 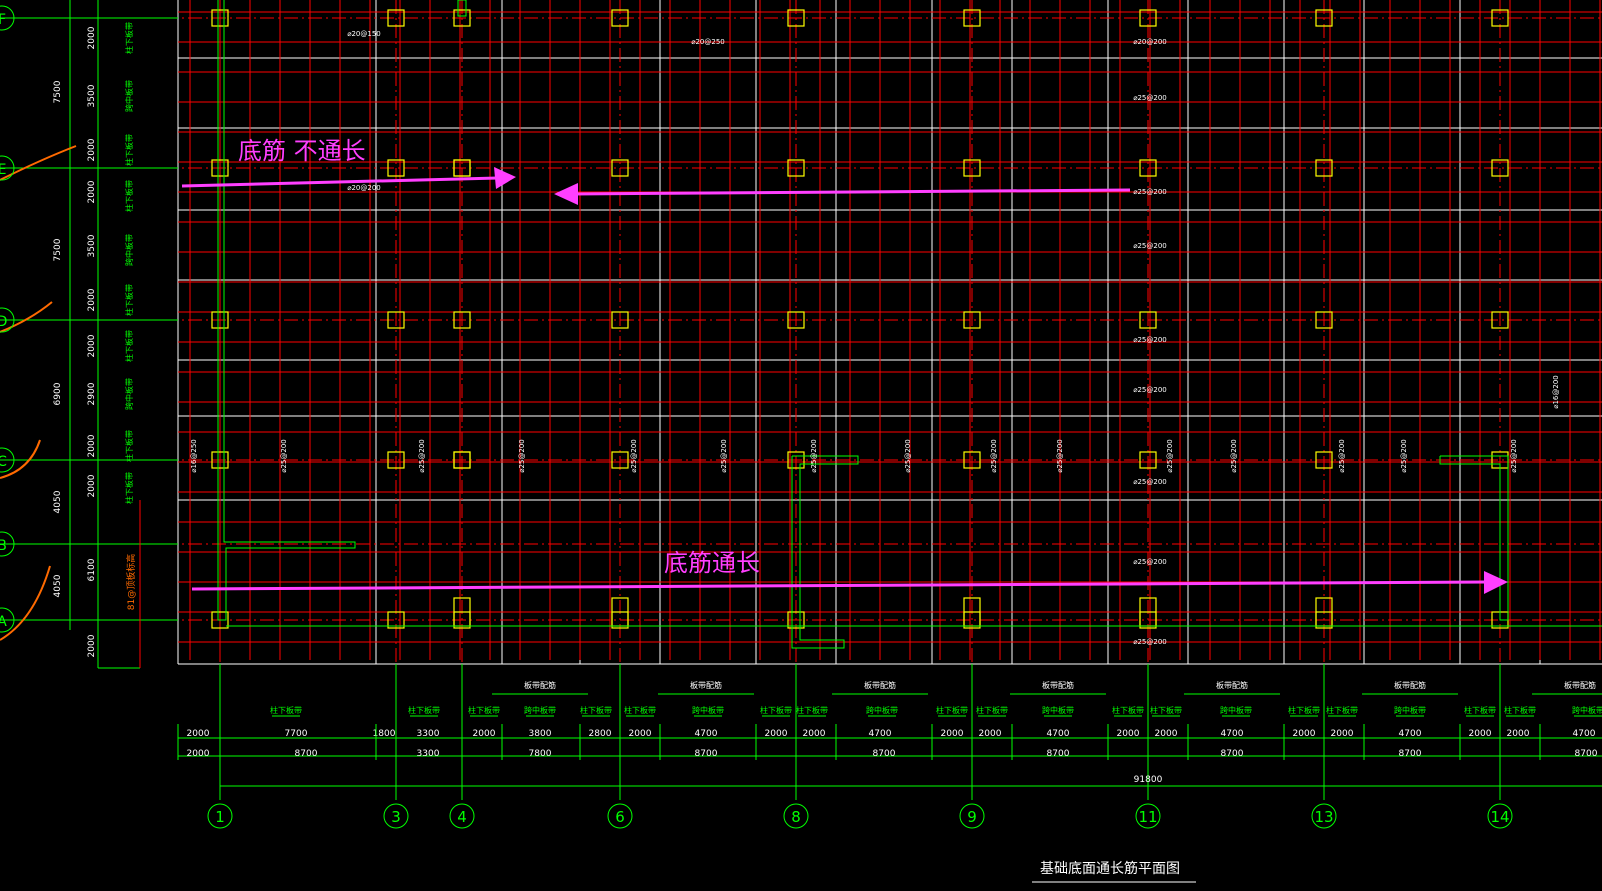 I want to click on axis-label-4: 4, so click(x=462, y=817).